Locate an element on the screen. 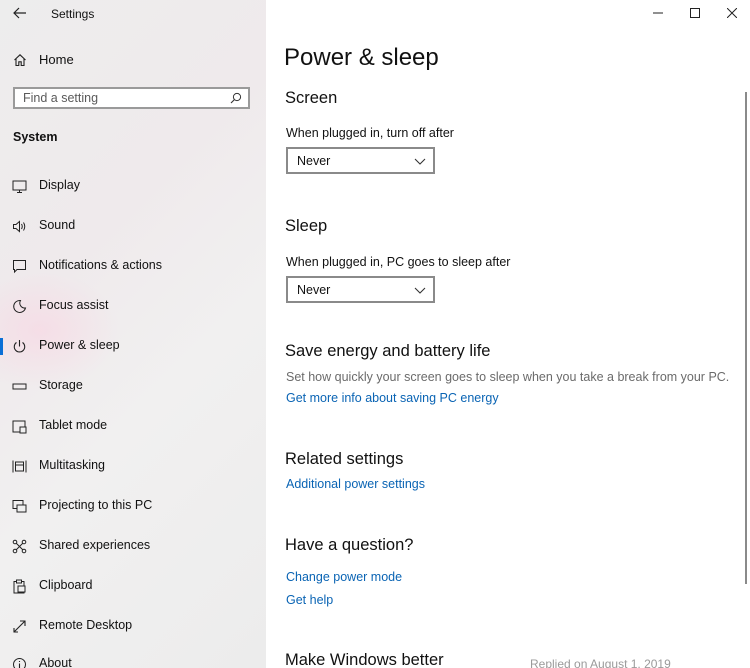 The height and width of the screenshot is (668, 750). sidebar-item-label: Focus assist is located at coordinates (74, 305).